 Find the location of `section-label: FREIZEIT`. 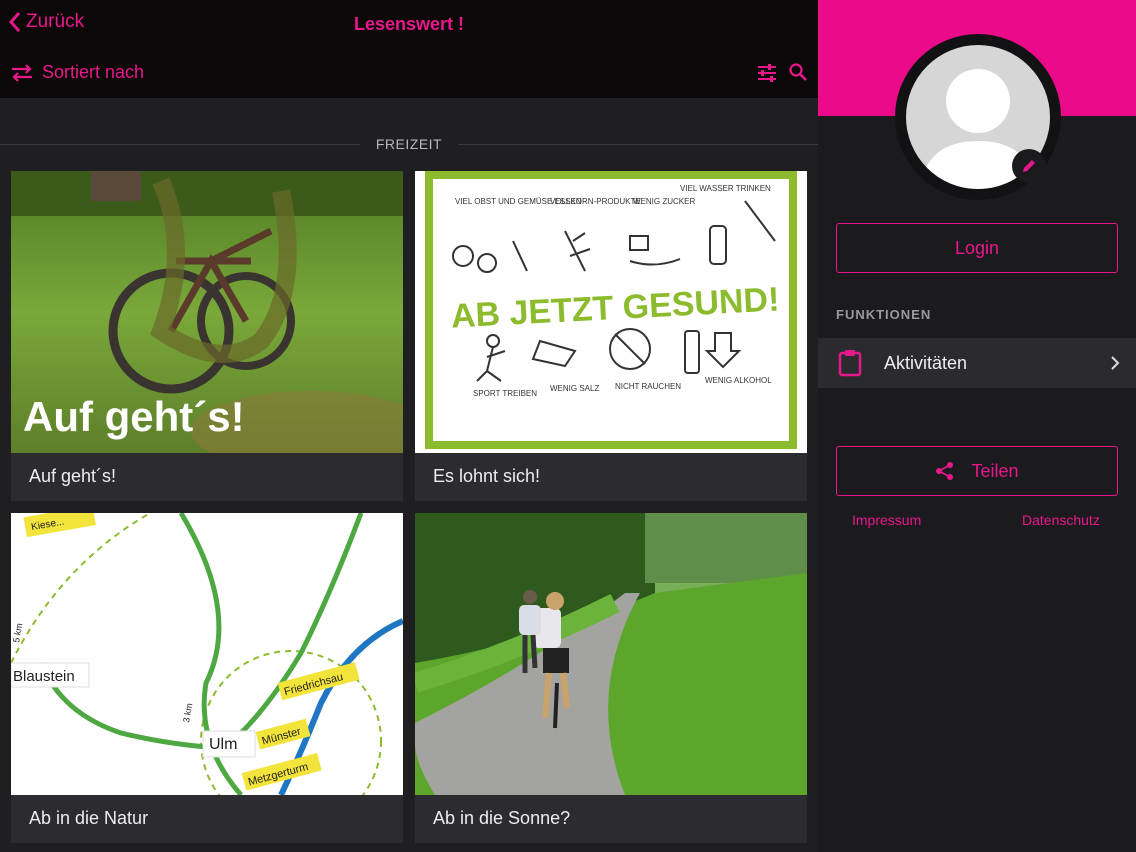

section-label: FREIZEIT is located at coordinates (409, 144).